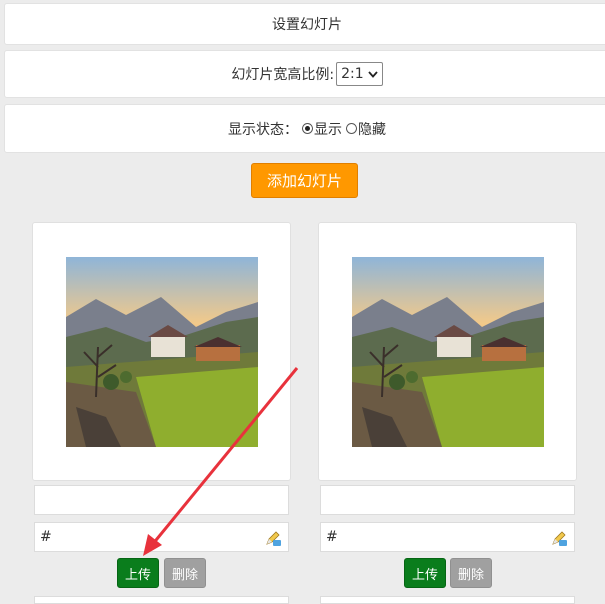 The height and width of the screenshot is (604, 605). I want to click on add-slide-button: 添加幻灯片, so click(304, 180).